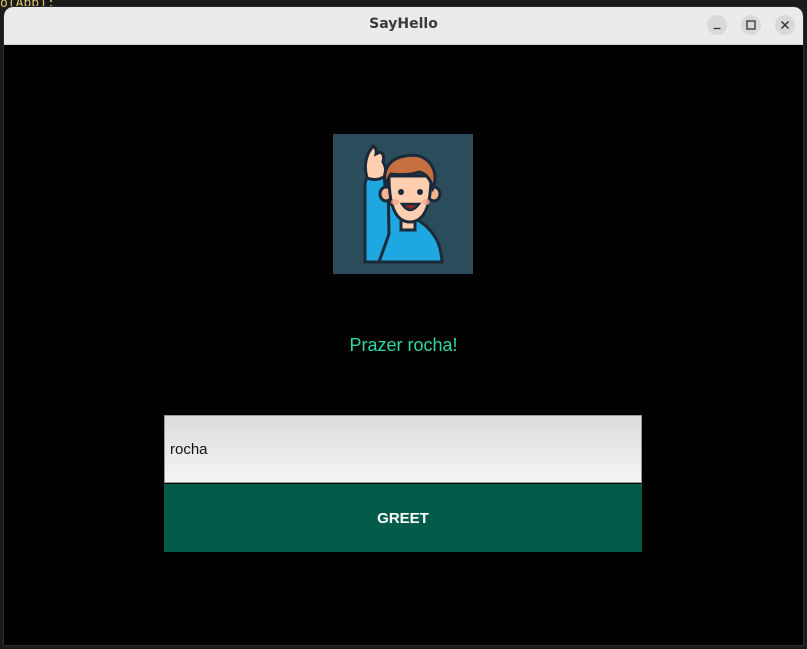  I want to click on waving-man-avatar-icon, so click(403, 204).